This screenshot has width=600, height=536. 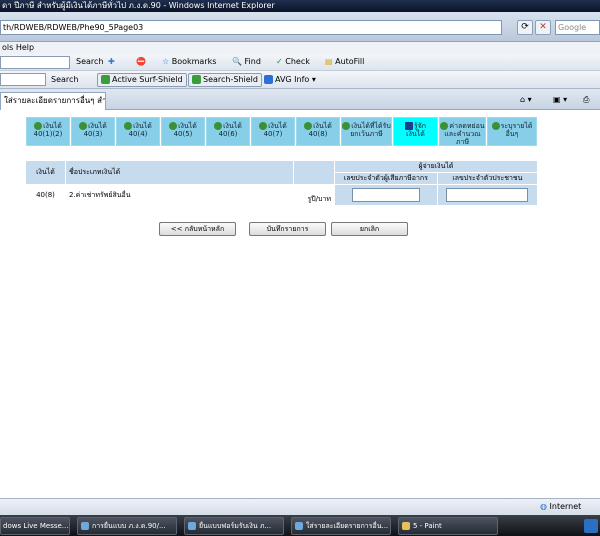 What do you see at coordinates (385, 195) in the screenshot?
I see `tax-id-input` at bounding box center [385, 195].